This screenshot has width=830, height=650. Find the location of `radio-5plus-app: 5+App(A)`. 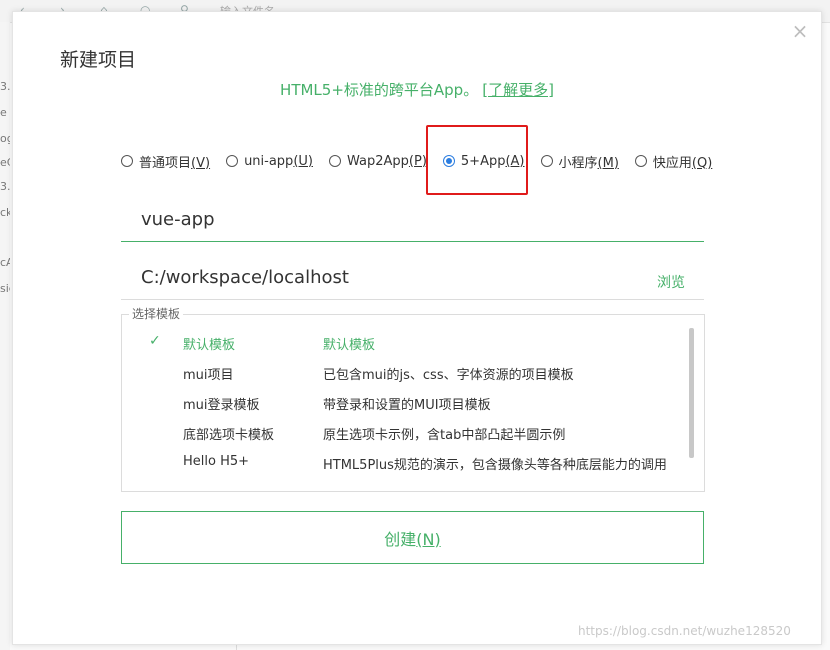

radio-5plus-app: 5+App(A) is located at coordinates (483, 161).